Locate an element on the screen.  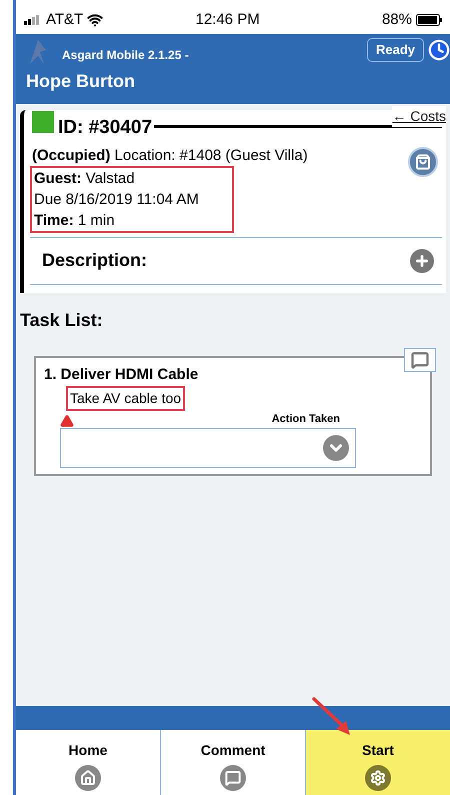
carrier-label: AT&T is located at coordinates (65, 20).